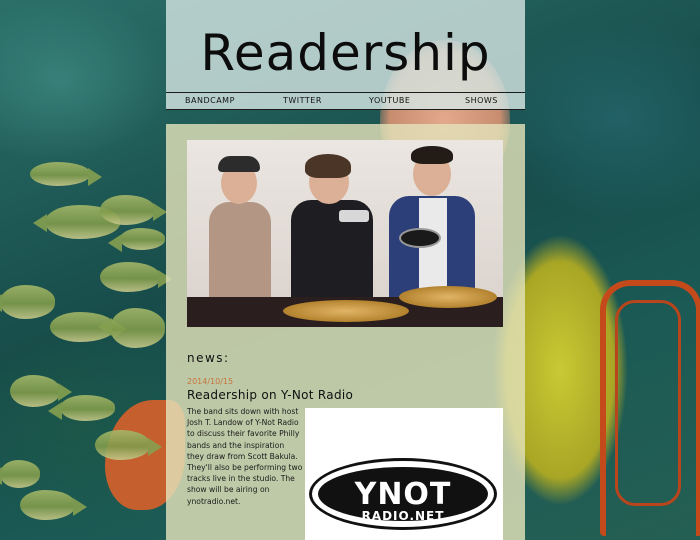  What do you see at coordinates (345, 53) in the screenshot?
I see `site-title: Readership` at bounding box center [345, 53].